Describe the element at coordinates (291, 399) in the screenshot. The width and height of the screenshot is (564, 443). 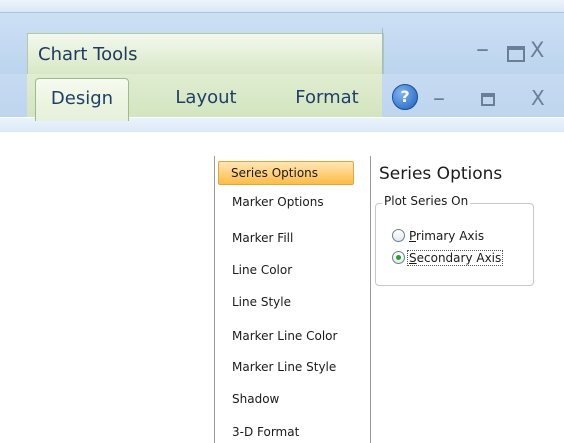
I see `nav-item-shadow: Shadow` at that location.